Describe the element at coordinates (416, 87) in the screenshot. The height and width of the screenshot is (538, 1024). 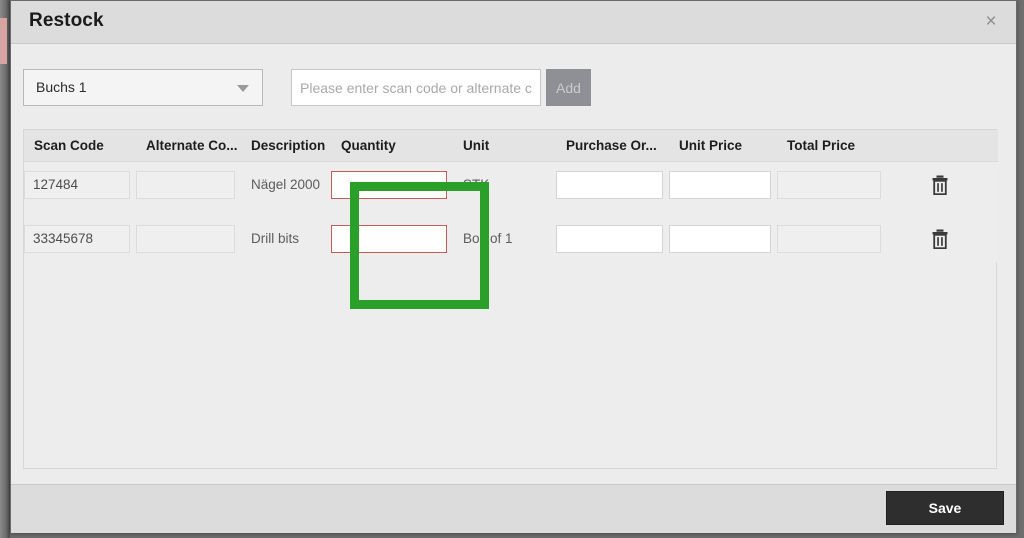
I see `scan-code-input` at that location.